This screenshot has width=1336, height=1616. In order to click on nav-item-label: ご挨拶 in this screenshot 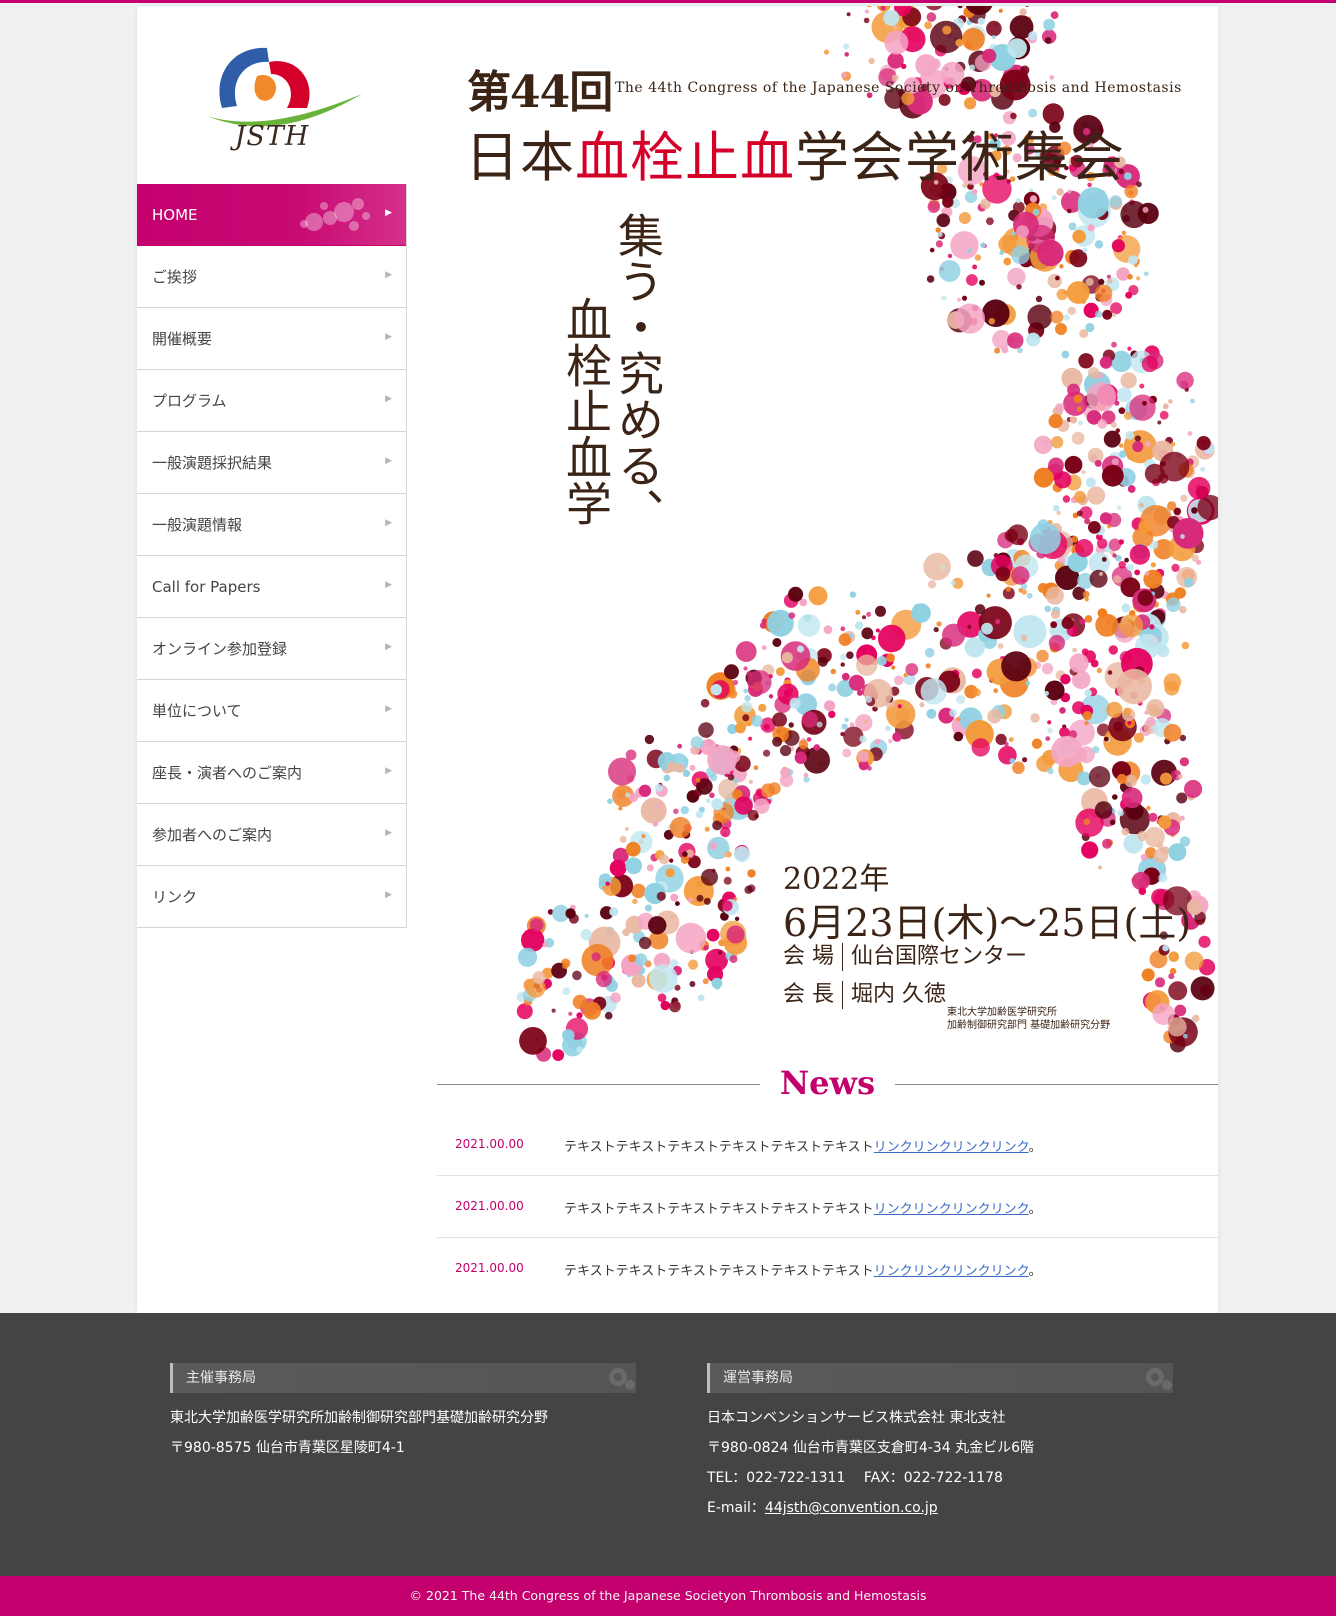, I will do `click(175, 277)`.